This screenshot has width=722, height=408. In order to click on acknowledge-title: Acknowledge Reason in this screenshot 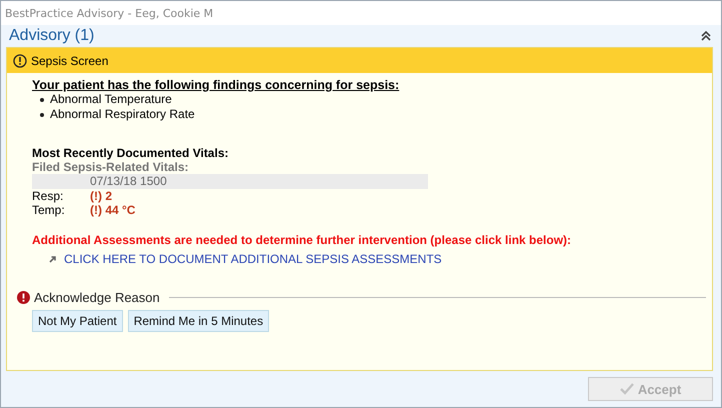, I will do `click(97, 297)`.